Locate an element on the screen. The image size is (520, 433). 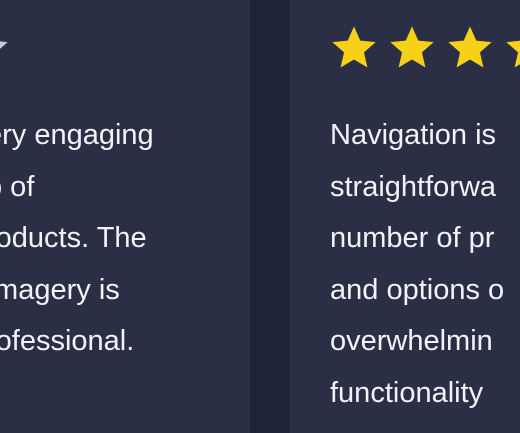
star-empty-icon is located at coordinates (4, 45).